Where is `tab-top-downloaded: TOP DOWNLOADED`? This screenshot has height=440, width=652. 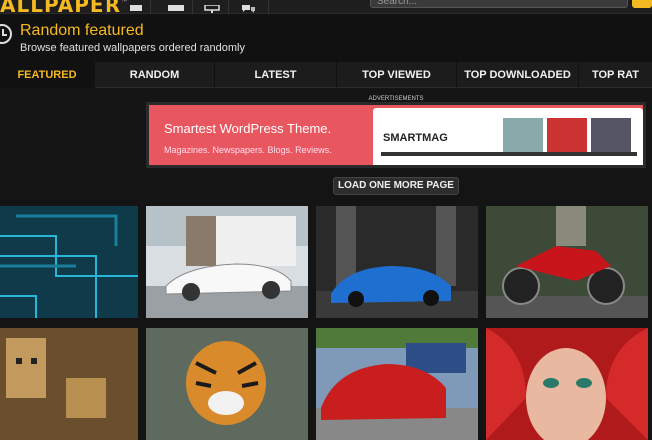
tab-top-downloaded: TOP DOWNLOADED is located at coordinates (517, 75).